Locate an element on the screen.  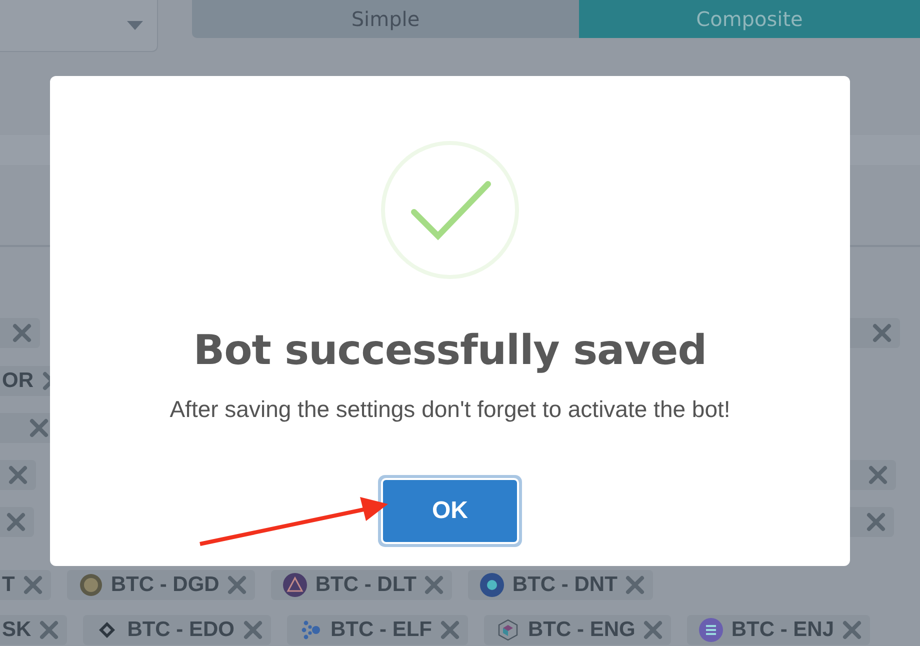
pair-label: T is located at coordinates (8, 585).